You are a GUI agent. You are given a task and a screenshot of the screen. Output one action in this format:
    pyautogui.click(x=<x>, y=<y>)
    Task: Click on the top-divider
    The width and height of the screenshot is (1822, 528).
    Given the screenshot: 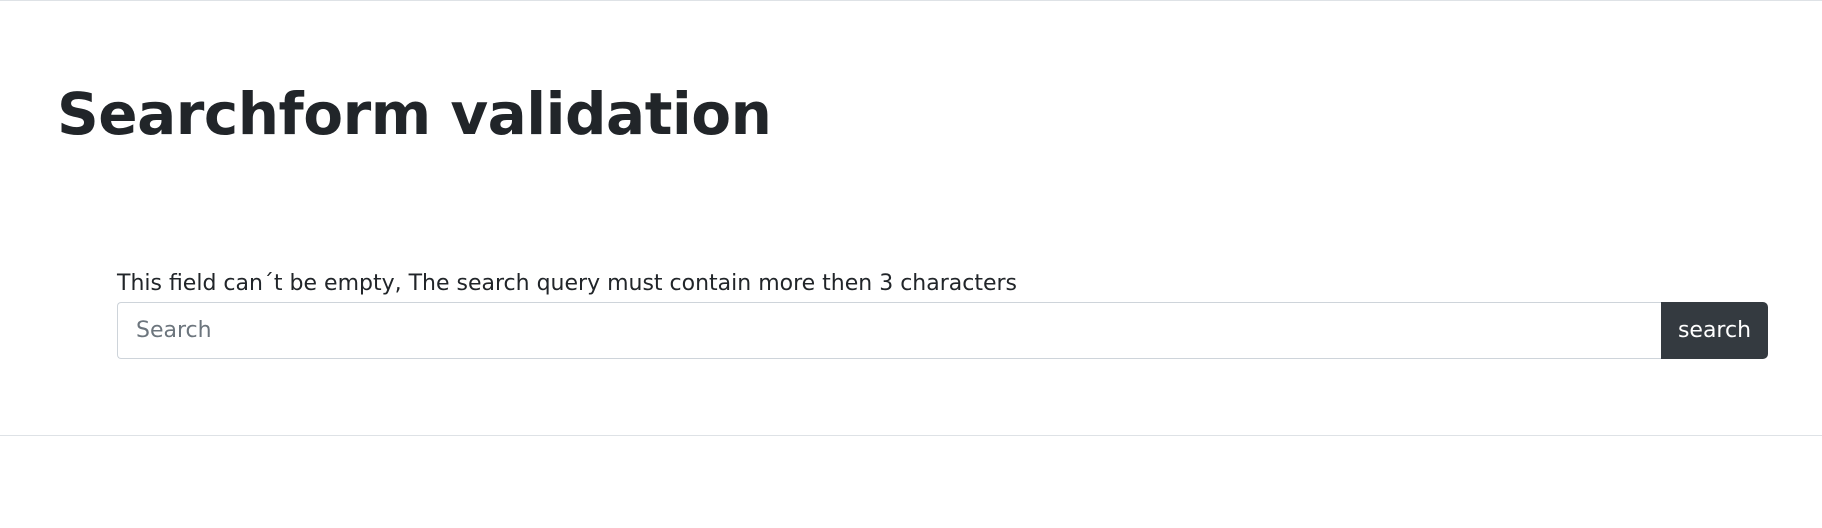 What is the action you would take?
    pyautogui.click(x=911, y=0)
    